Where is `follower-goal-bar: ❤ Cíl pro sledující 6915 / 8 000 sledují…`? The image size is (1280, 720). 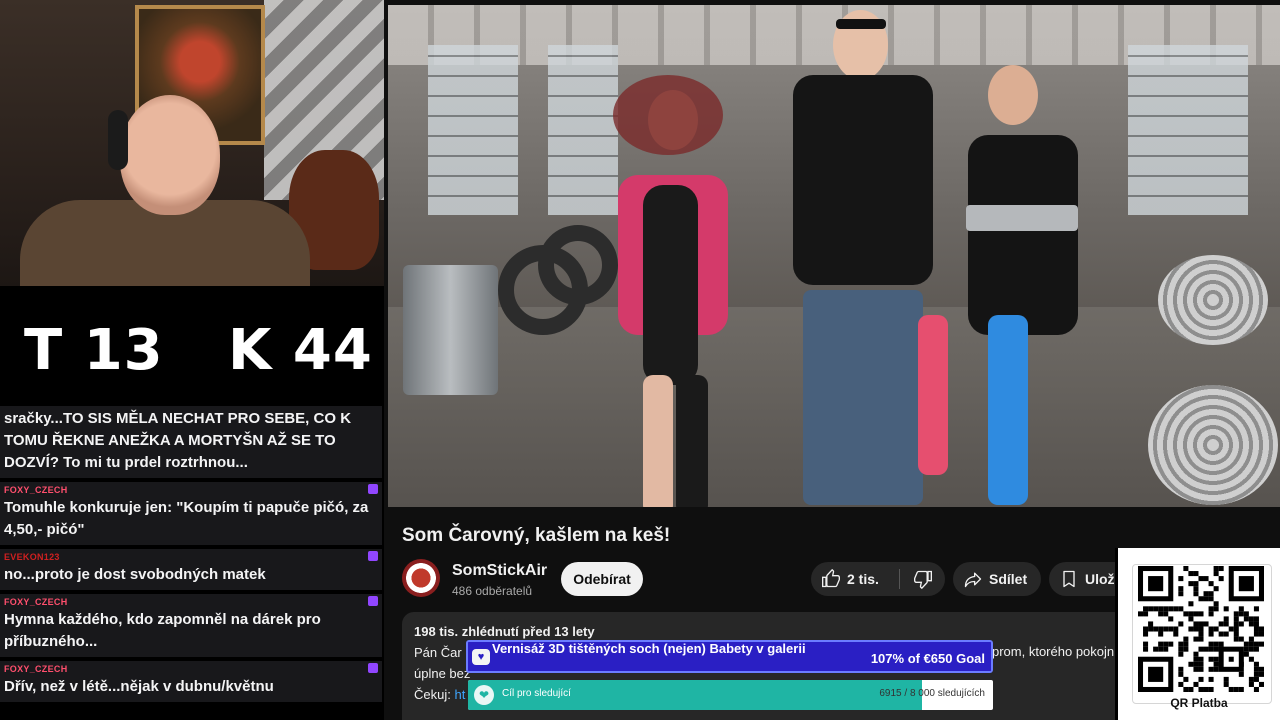
follower-goal-bar: ❤ Cíl pro sledující 6915 / 8 000 sledují… is located at coordinates (730, 695).